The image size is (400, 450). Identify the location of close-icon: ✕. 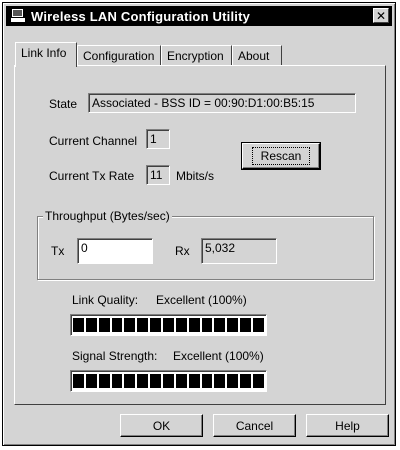
(381, 15).